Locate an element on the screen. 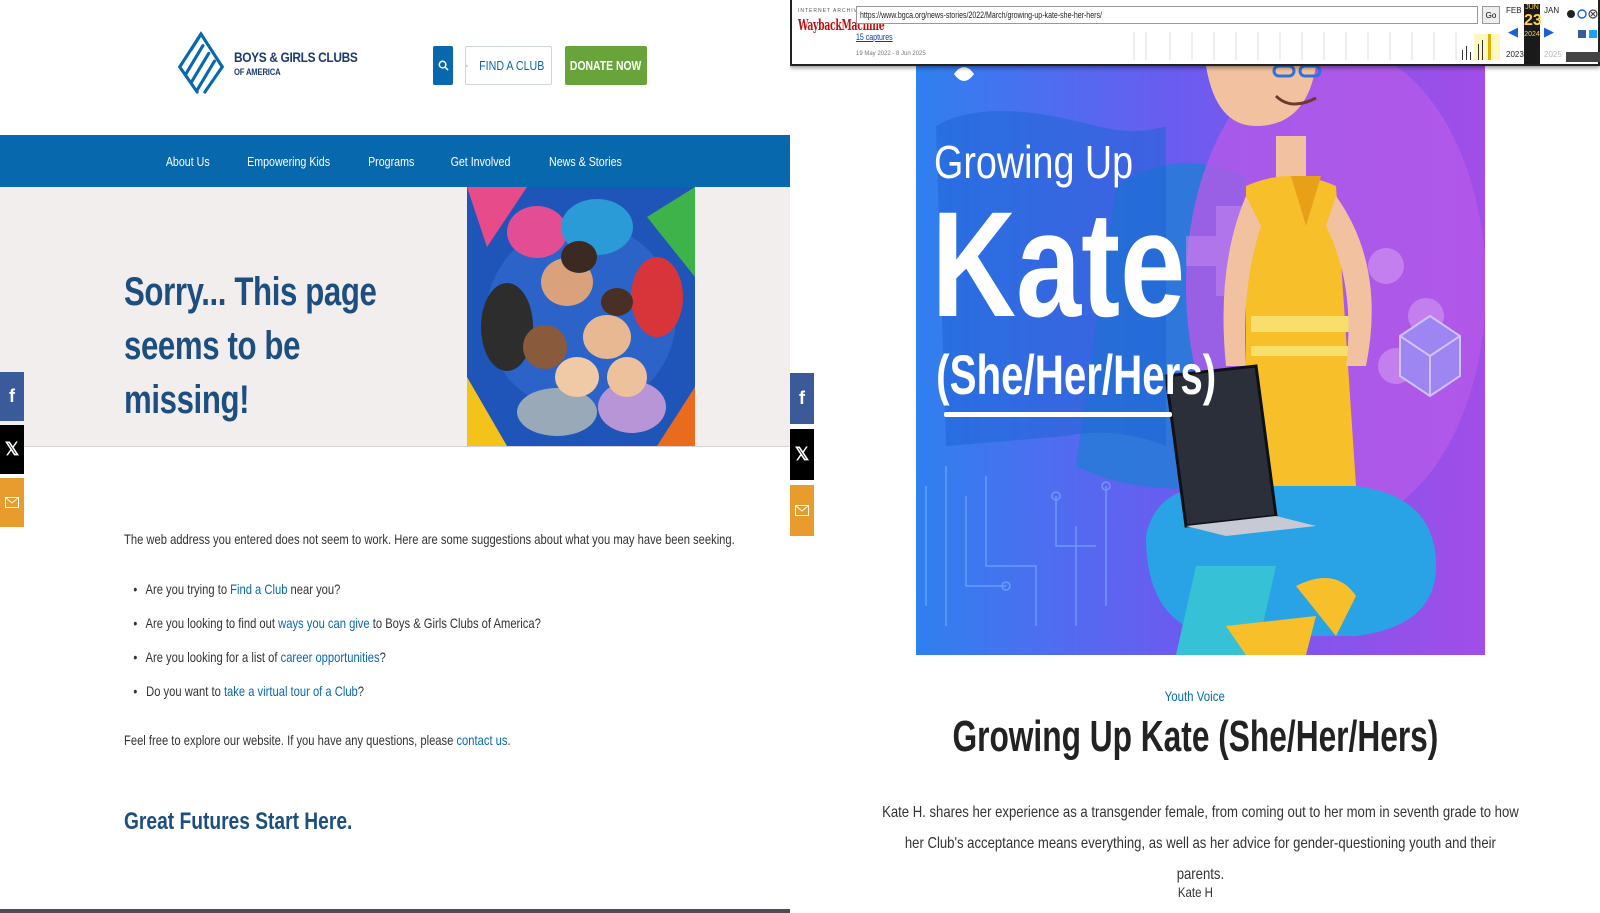 This screenshot has height=913, width=1600. right-share-bar: f 𝕏 is located at coordinates (802, 457).